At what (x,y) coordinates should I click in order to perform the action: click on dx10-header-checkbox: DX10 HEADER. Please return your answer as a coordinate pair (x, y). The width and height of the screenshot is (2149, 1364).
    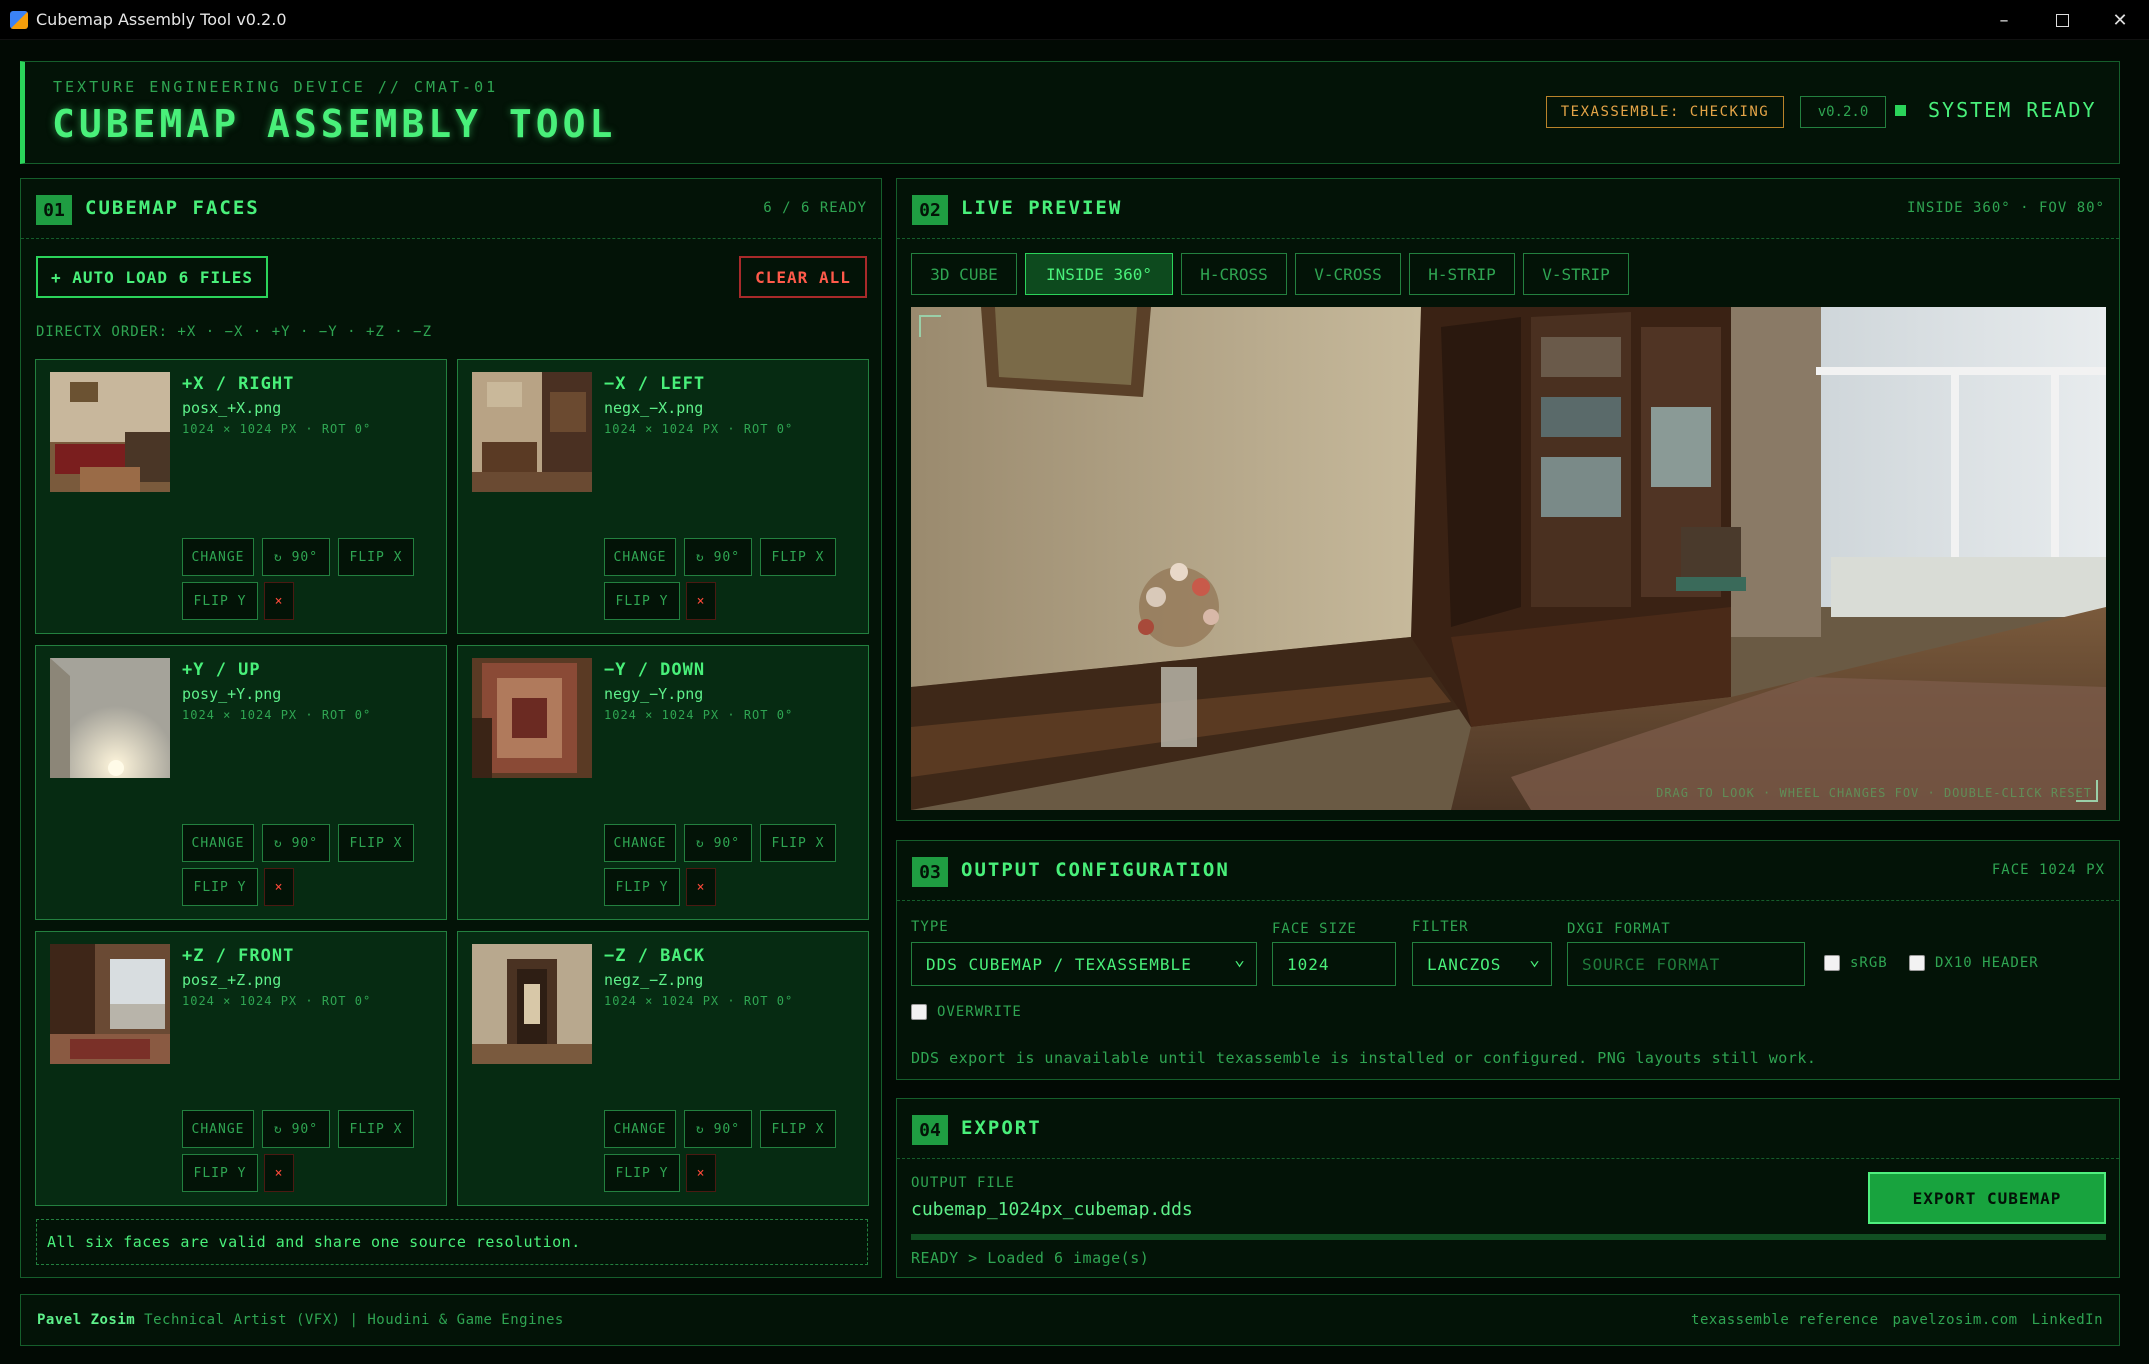
    Looking at the image, I should click on (1974, 963).